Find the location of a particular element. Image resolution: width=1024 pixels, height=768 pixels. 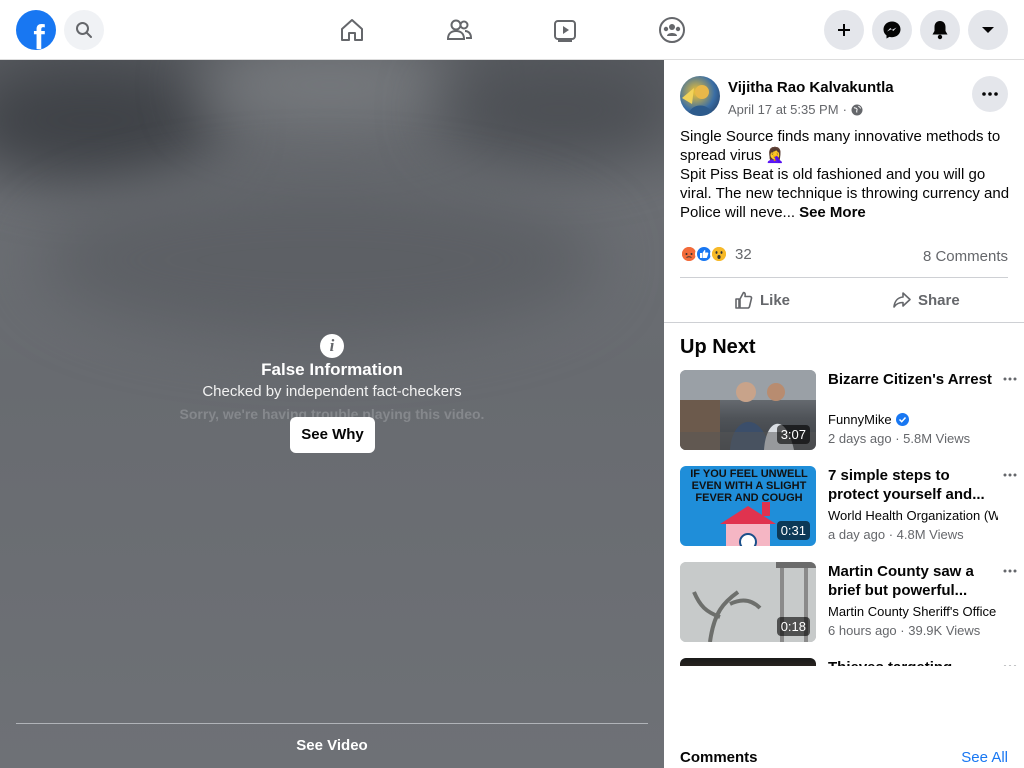

video-channel: Martin County Sheriff's Office is located at coordinates (913, 611).